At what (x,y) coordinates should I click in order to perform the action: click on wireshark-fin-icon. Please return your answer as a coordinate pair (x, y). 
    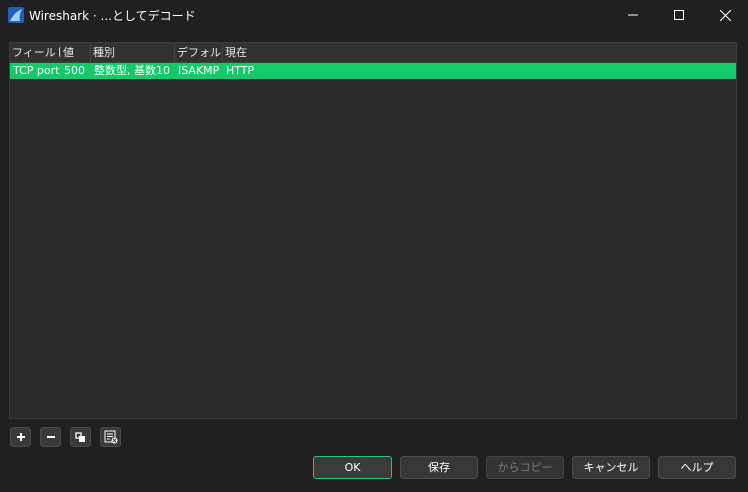
    Looking at the image, I should click on (16, 15).